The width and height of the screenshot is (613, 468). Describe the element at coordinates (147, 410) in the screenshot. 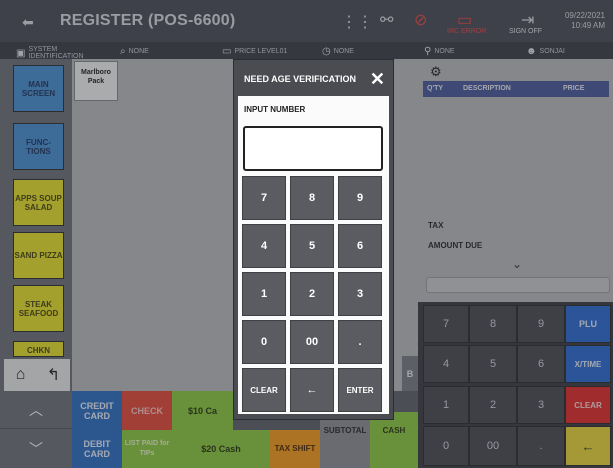

I see `check-button: CHECK` at that location.